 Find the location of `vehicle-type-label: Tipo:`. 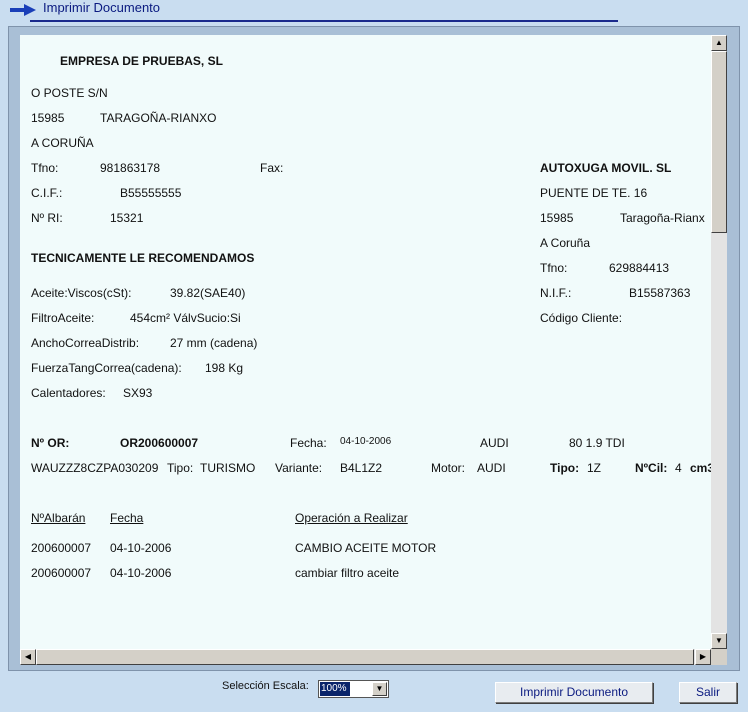

vehicle-type-label: Tipo: is located at coordinates (180, 468).